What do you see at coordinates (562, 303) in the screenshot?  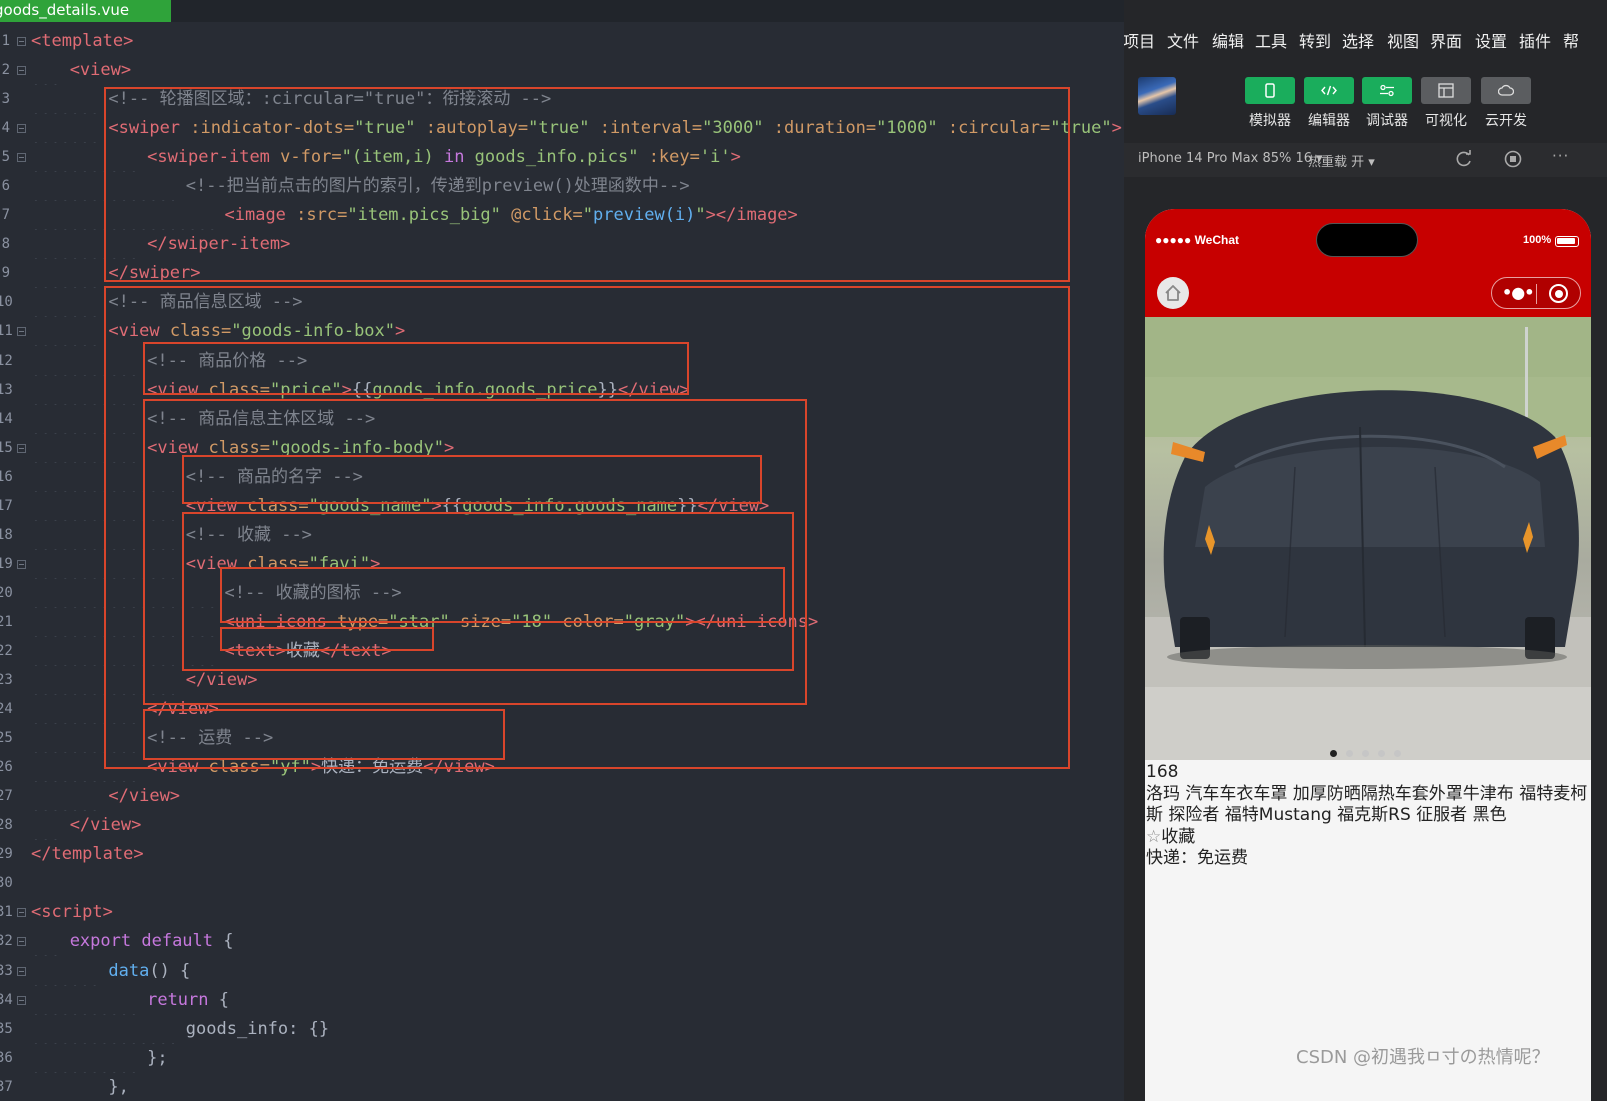 I see `code-line: 10 <!-- 商品信息区域 -->` at bounding box center [562, 303].